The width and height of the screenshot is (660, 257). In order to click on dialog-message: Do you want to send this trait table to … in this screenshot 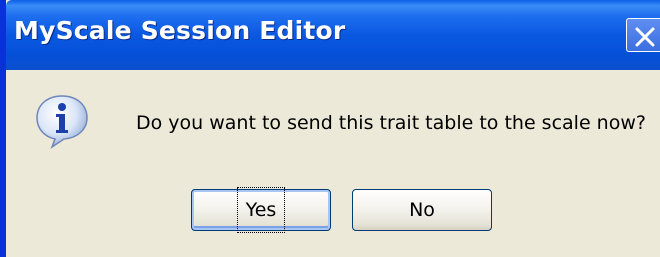, I will do `click(391, 123)`.